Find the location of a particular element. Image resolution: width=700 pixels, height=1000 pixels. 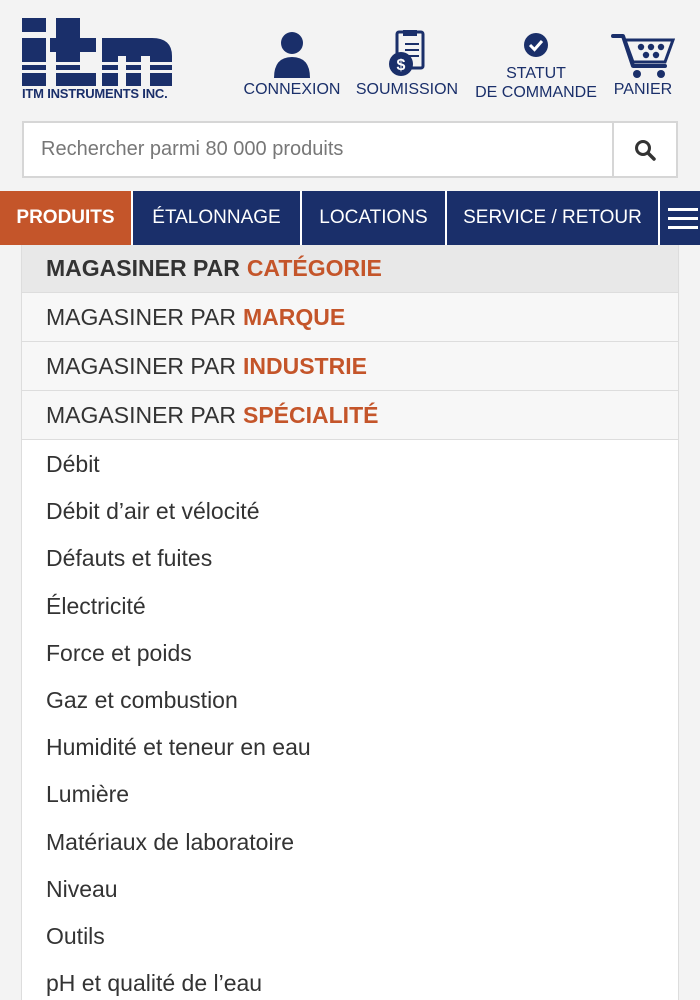

user-icon is located at coordinates (292, 55).